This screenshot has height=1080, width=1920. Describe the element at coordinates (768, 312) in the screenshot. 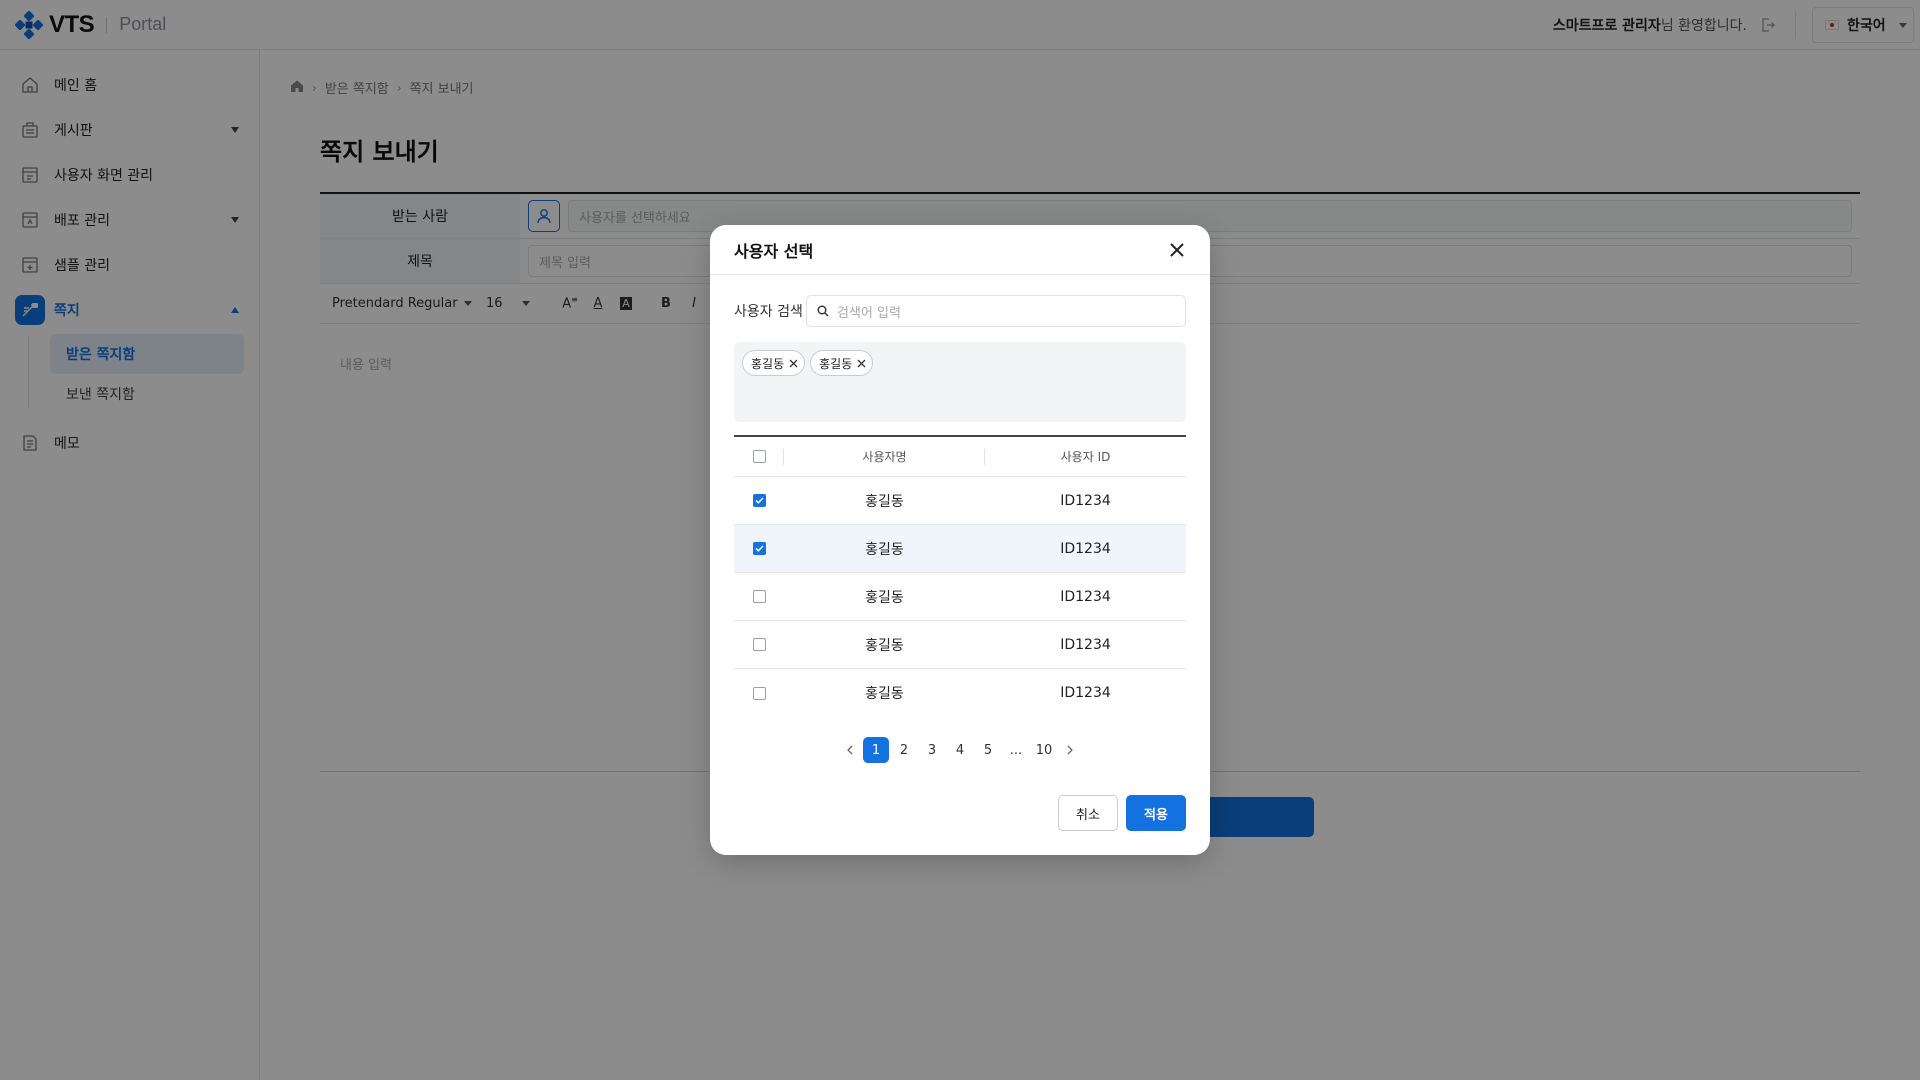

I see `search-label: 사용자 검색` at that location.